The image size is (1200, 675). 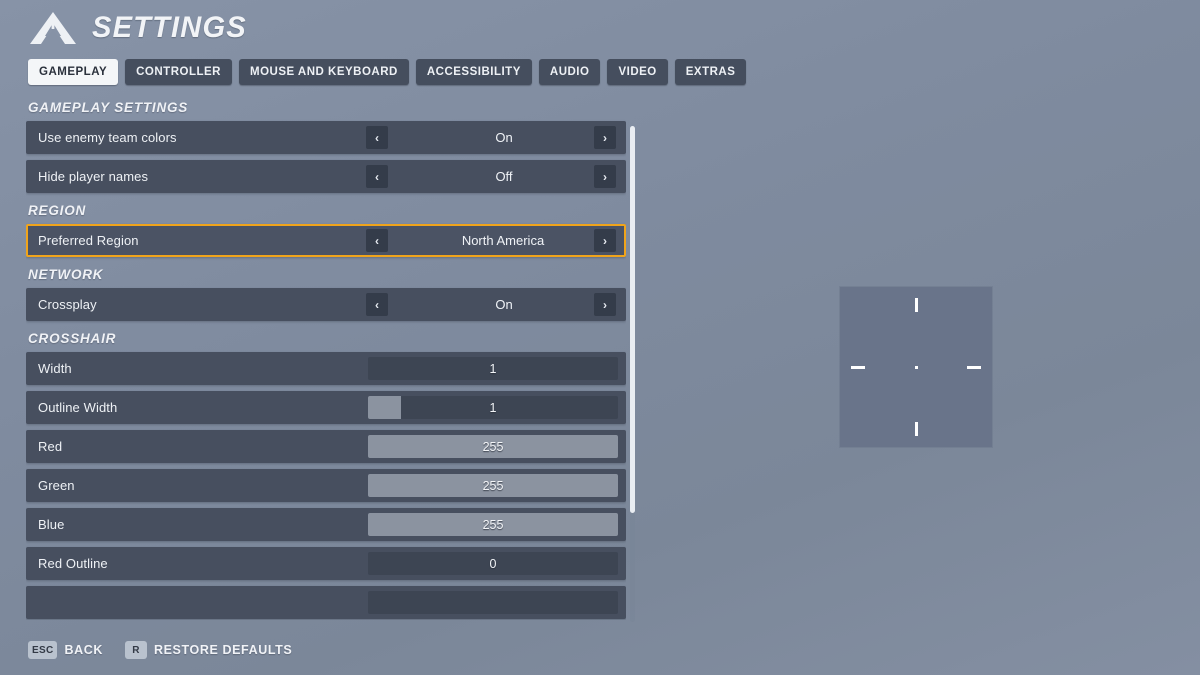 I want to click on key-badge: ESC, so click(x=43, y=650).